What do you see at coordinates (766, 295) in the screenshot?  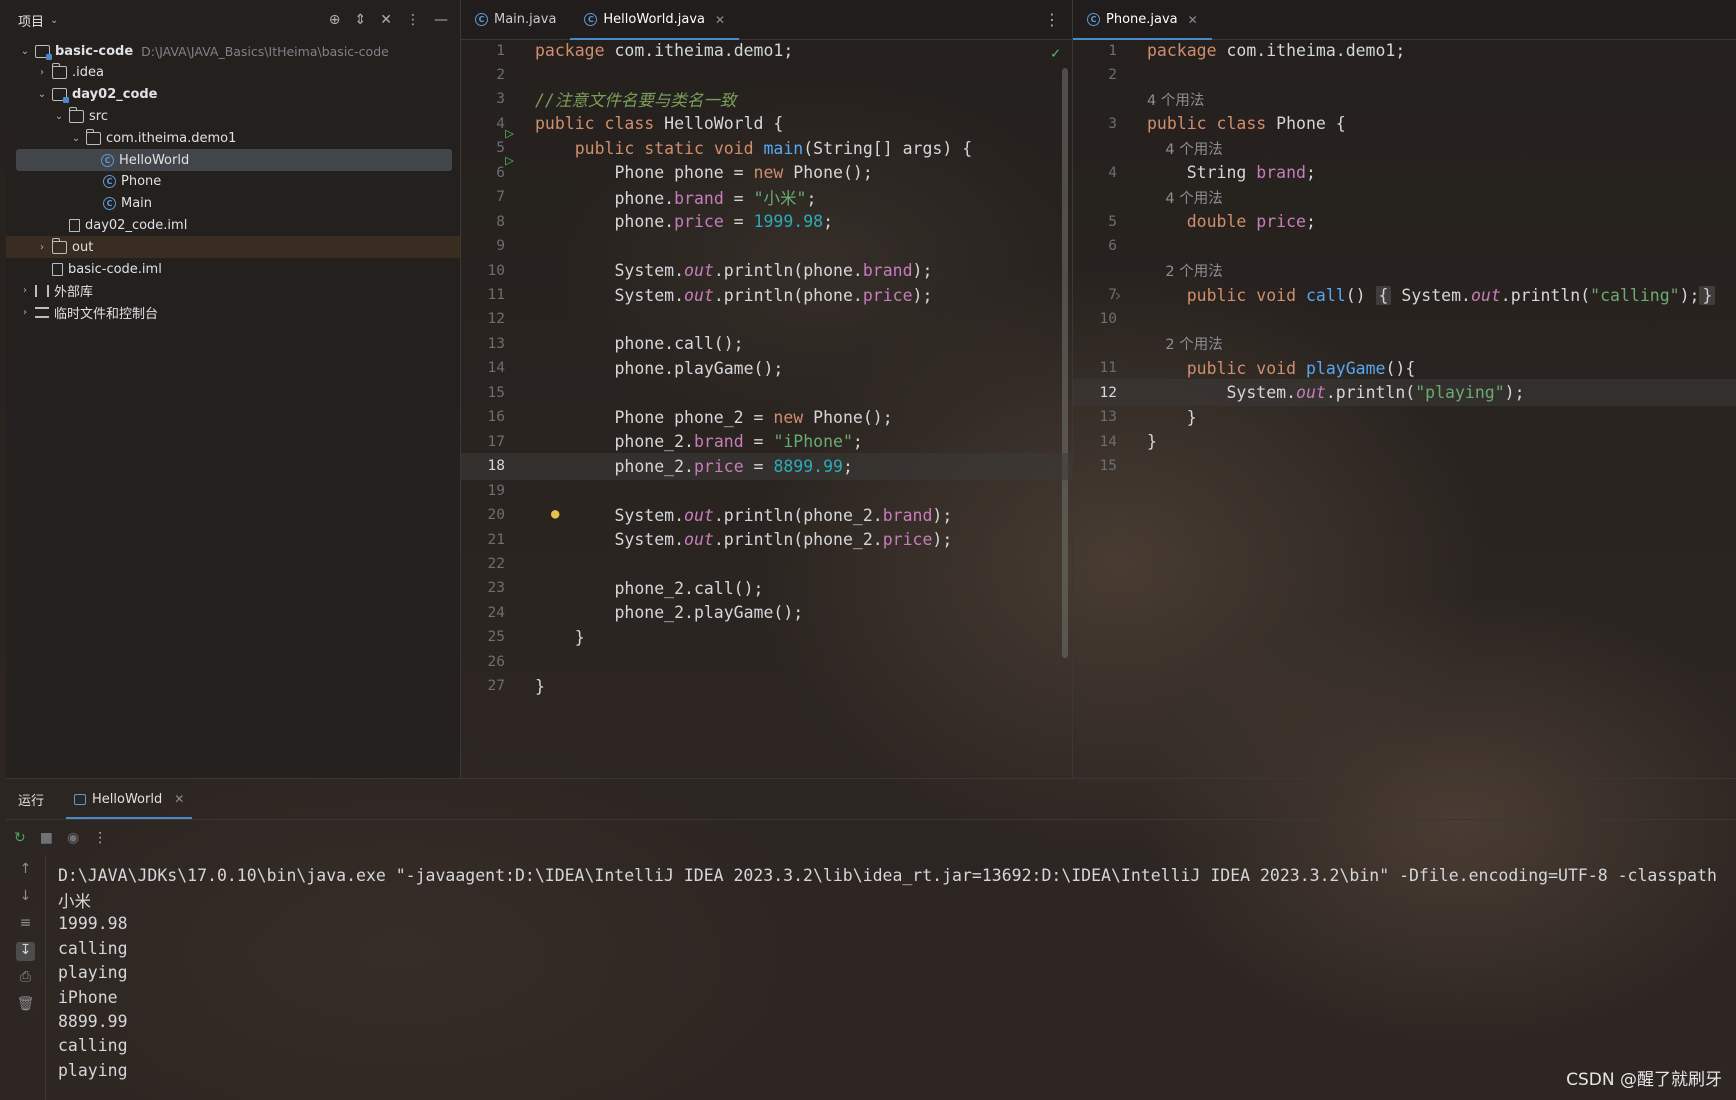 I see `code-line: 11 System.out.println(phone.price);` at bounding box center [766, 295].